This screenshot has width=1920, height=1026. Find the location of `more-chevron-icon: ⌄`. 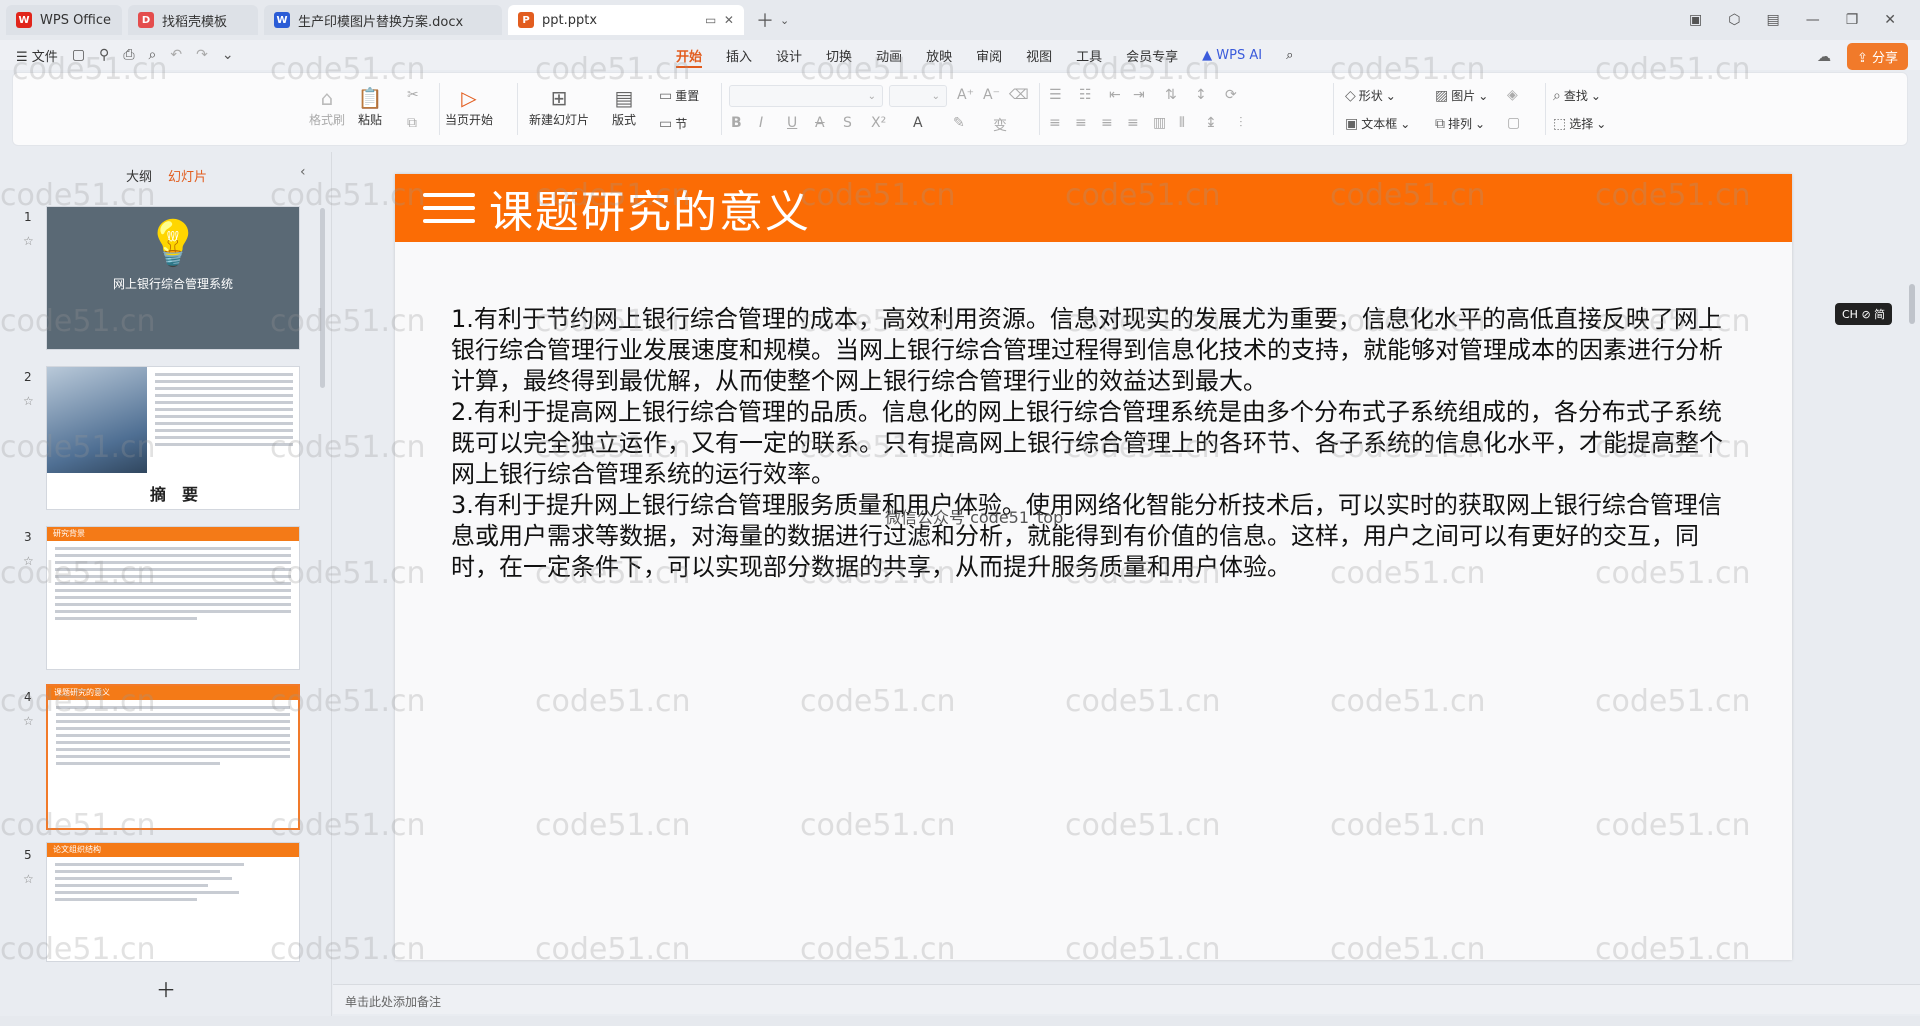

more-chevron-icon: ⌄ is located at coordinates (228, 55).